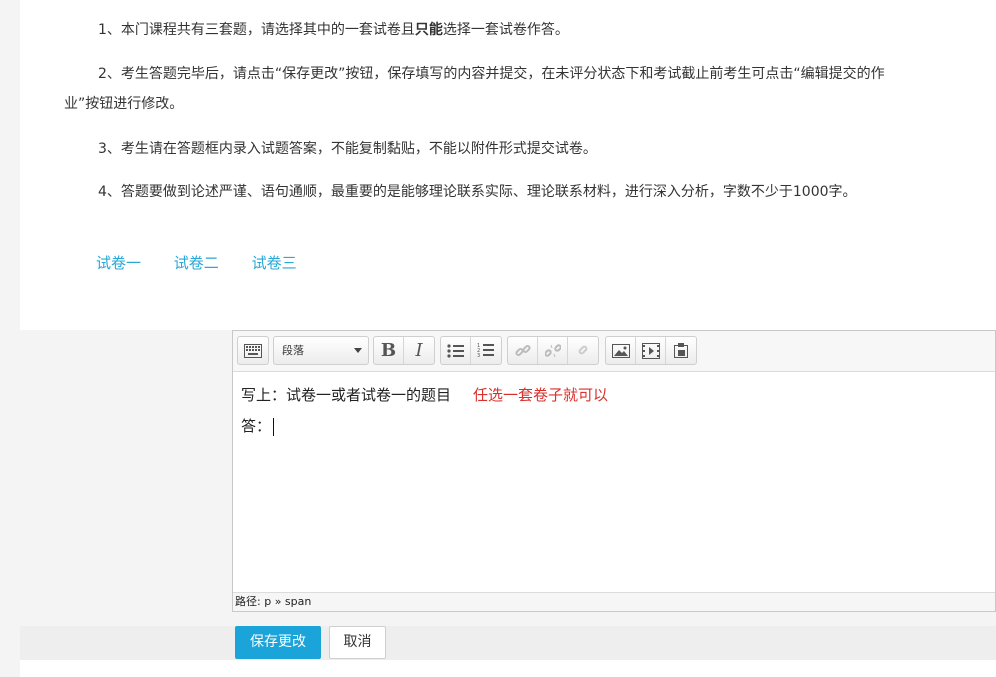 The image size is (996, 677). Describe the element at coordinates (614, 426) in the screenshot. I see `editor-line-2: 答：` at that location.